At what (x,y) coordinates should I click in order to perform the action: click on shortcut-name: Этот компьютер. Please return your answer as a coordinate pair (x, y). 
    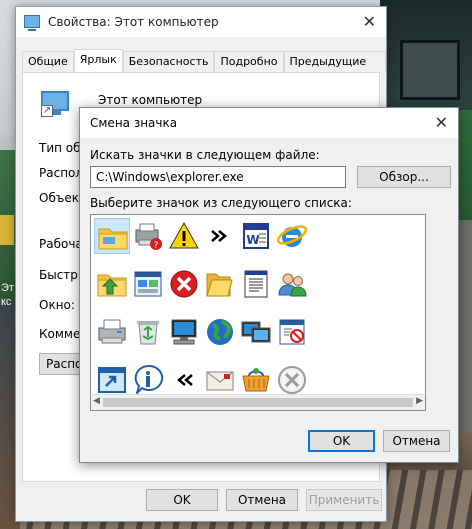
    Looking at the image, I should click on (150, 100).